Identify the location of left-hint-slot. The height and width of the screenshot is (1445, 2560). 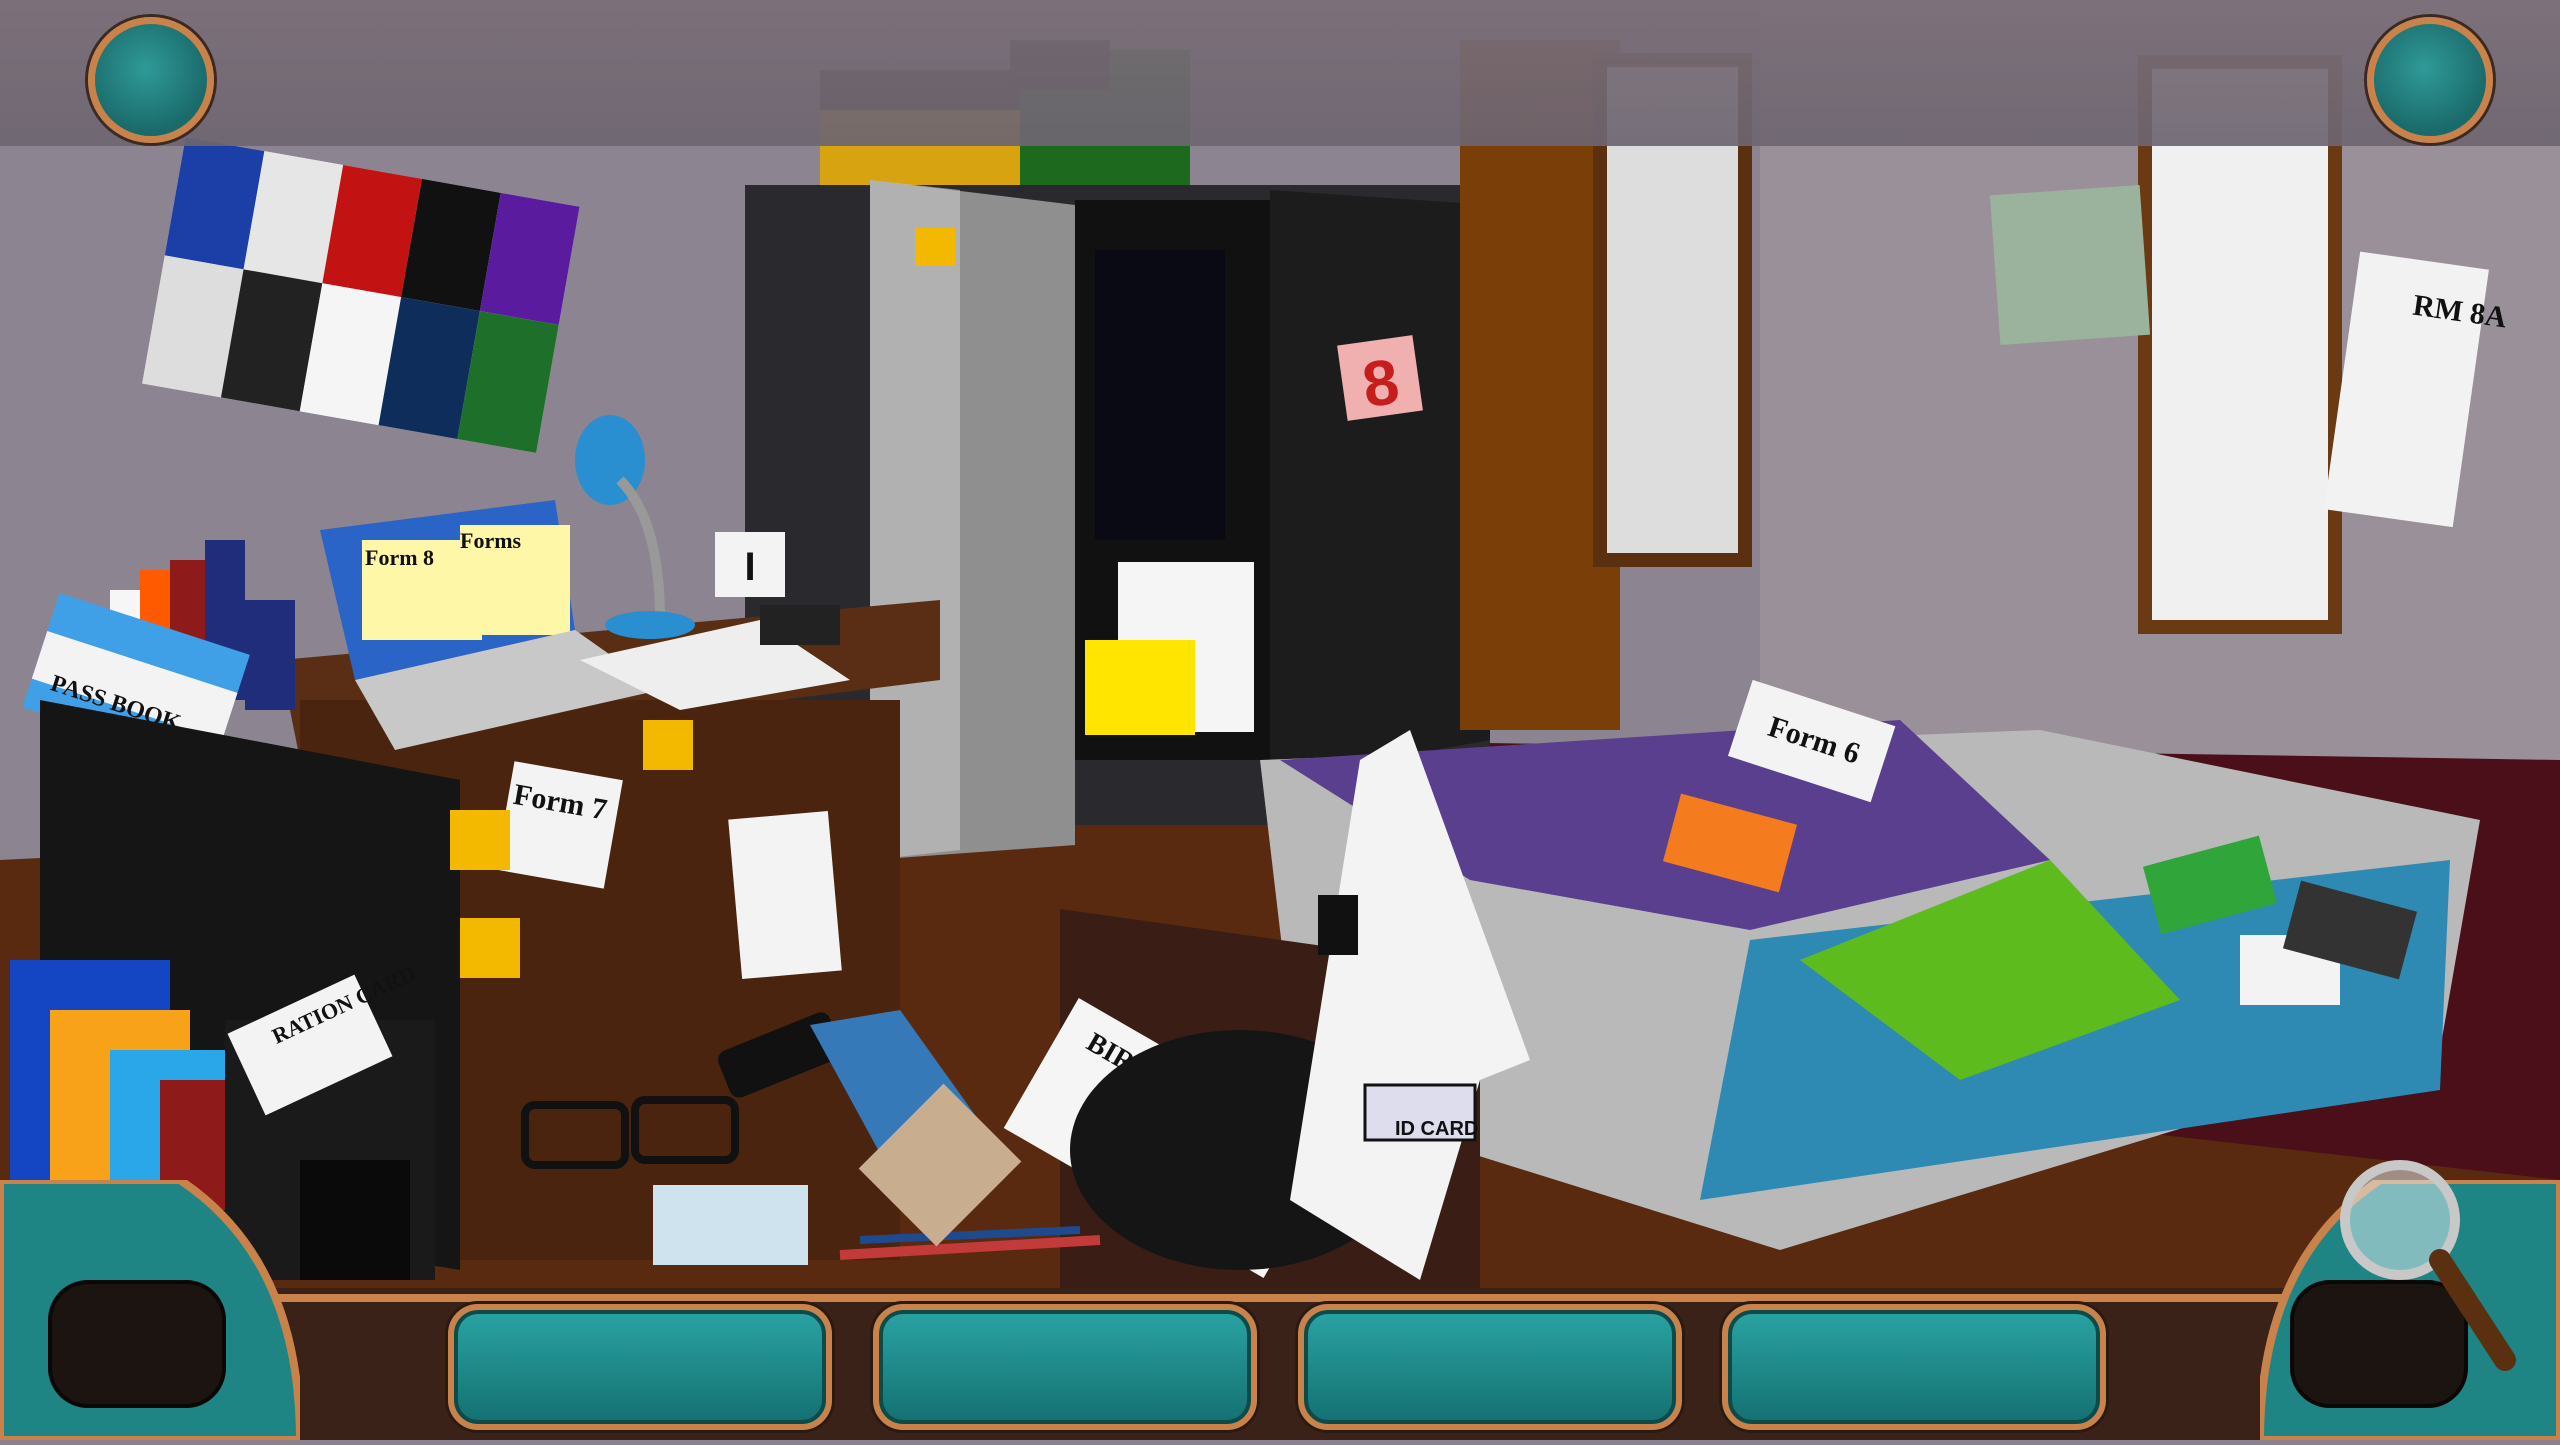
(137, 1344).